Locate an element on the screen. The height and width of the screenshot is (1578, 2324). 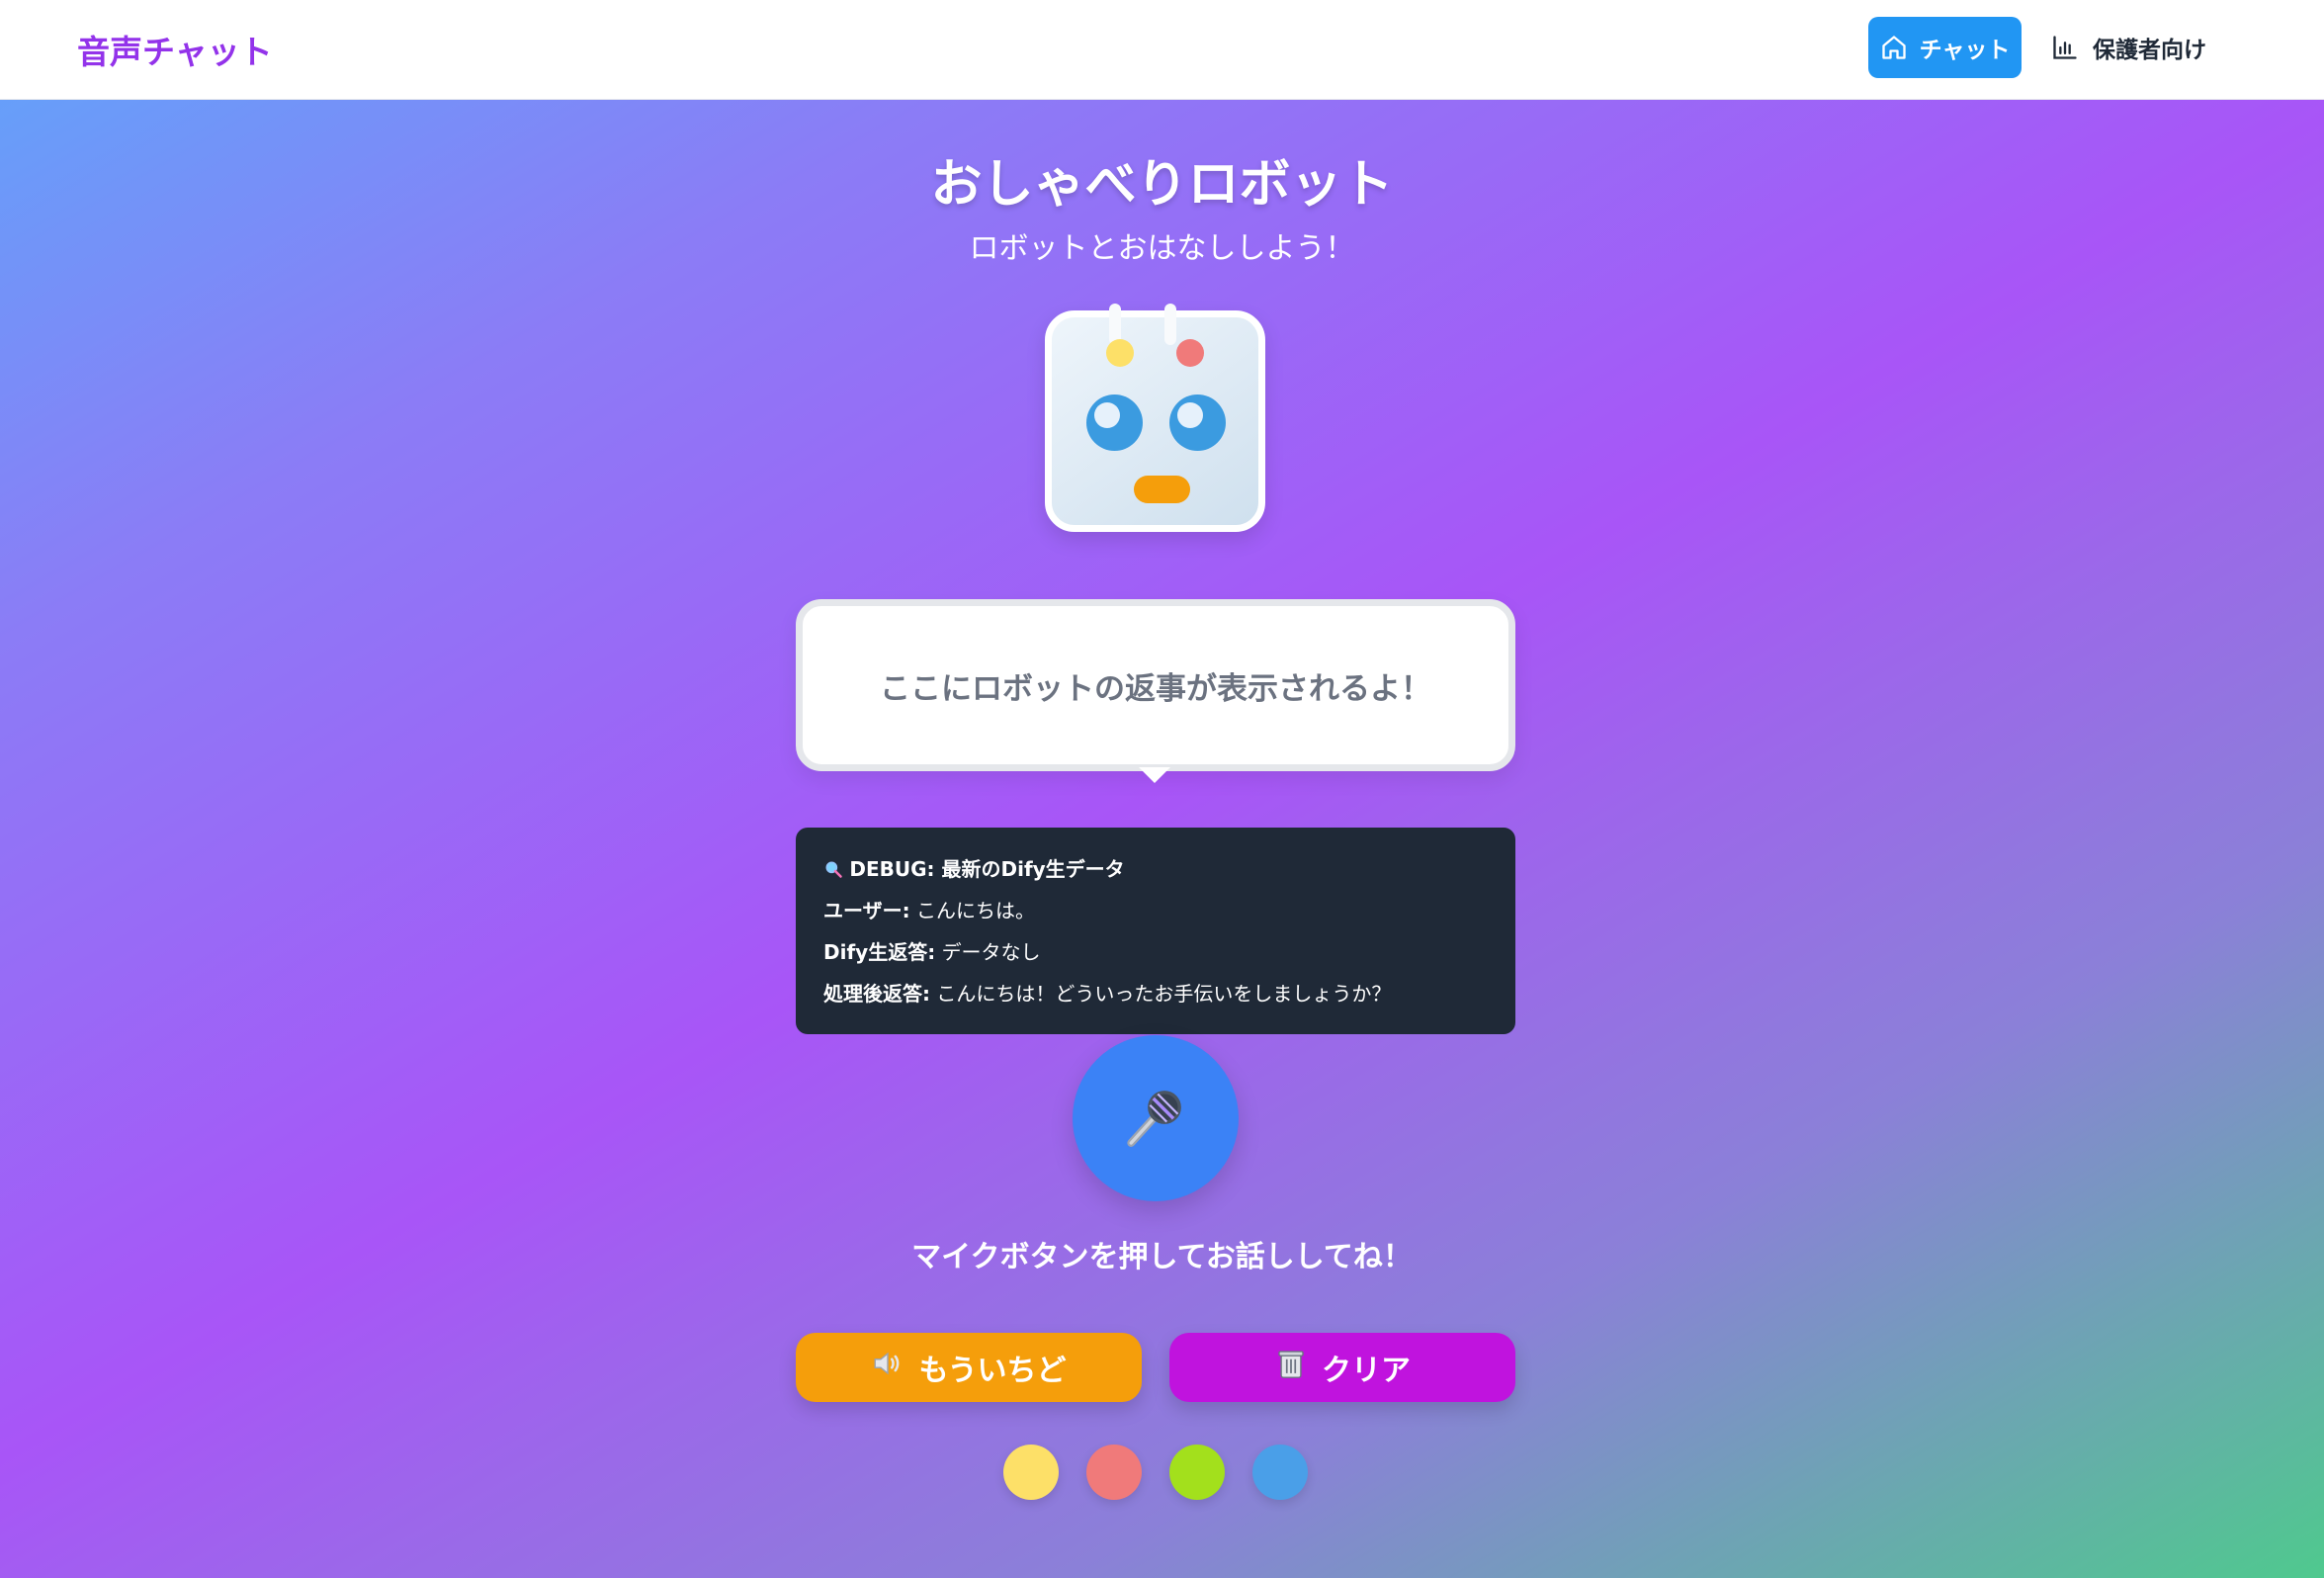
debug-value: こんにちは。 is located at coordinates (975, 910).